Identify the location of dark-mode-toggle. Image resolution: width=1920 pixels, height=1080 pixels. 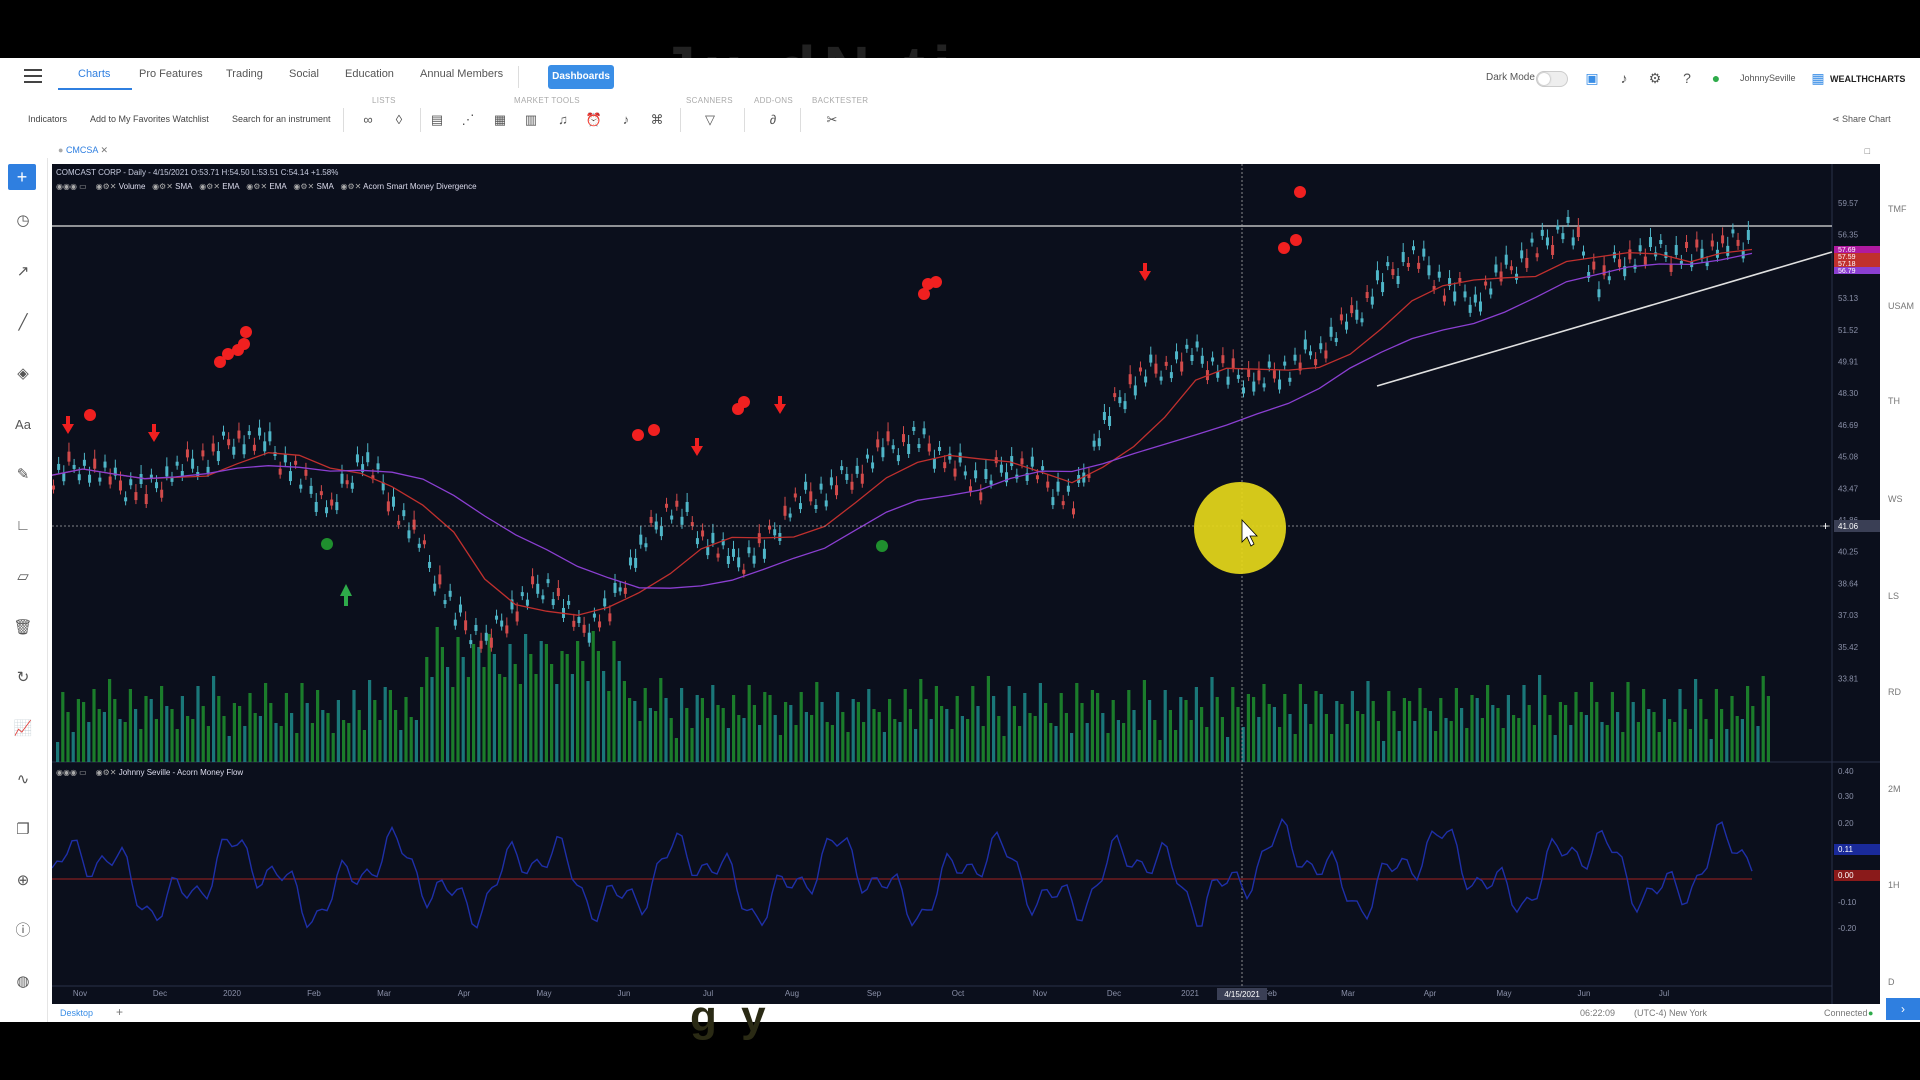
(1552, 79).